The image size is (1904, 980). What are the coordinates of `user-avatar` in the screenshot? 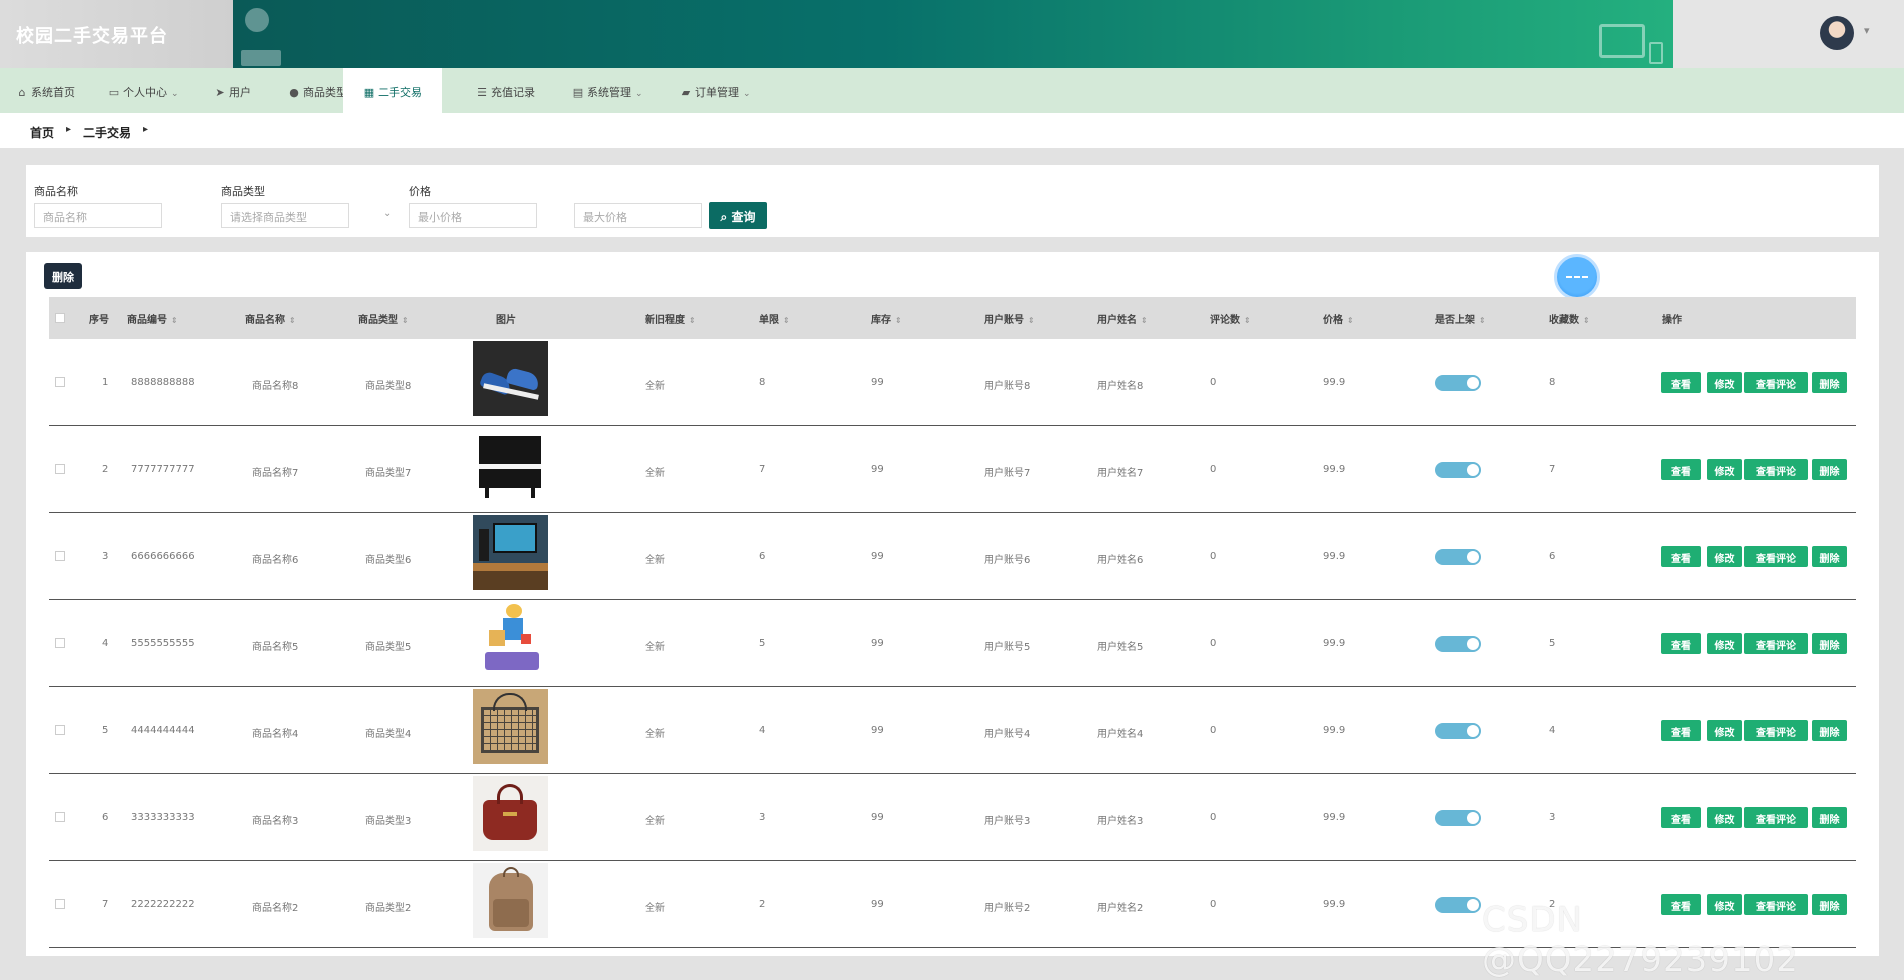 It's located at (1837, 33).